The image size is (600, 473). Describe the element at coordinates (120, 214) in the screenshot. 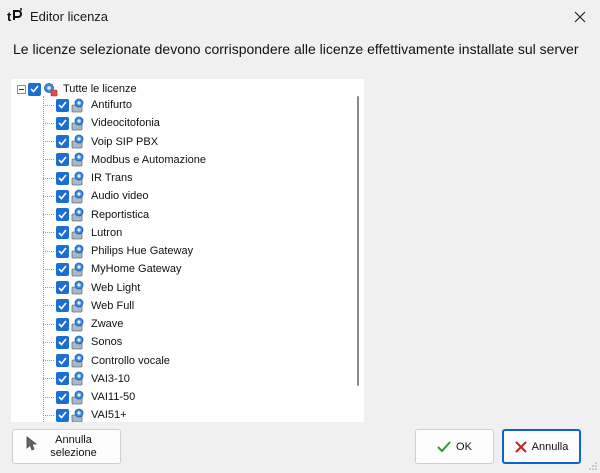

I see `tree-item-label: Reportistica` at that location.